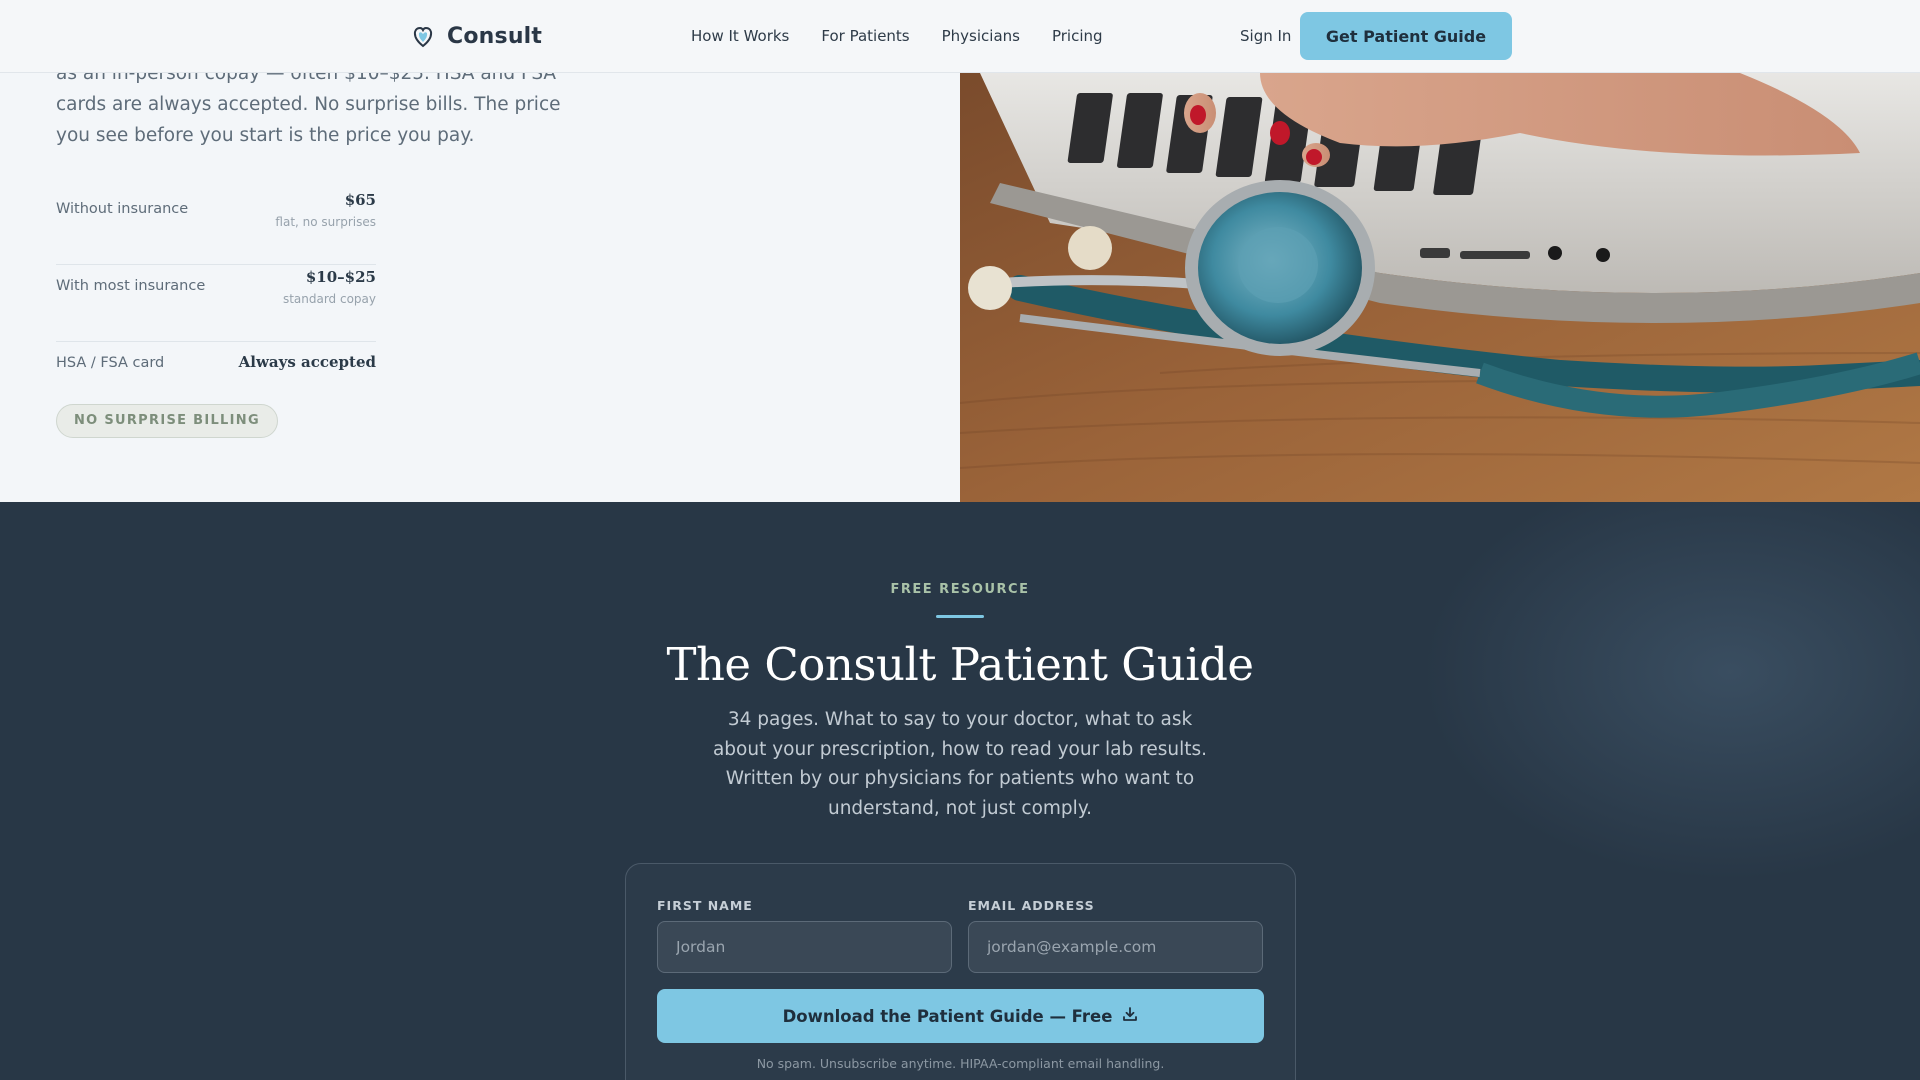 This screenshot has height=1080, width=1920. What do you see at coordinates (423, 37) in the screenshot?
I see `heart-shield-icon` at bounding box center [423, 37].